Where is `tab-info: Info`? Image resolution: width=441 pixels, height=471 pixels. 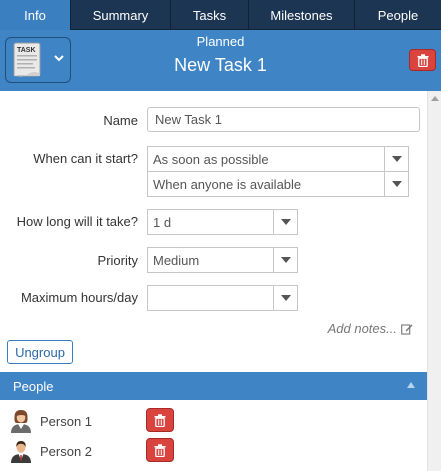
tab-info: Info is located at coordinates (35, 15).